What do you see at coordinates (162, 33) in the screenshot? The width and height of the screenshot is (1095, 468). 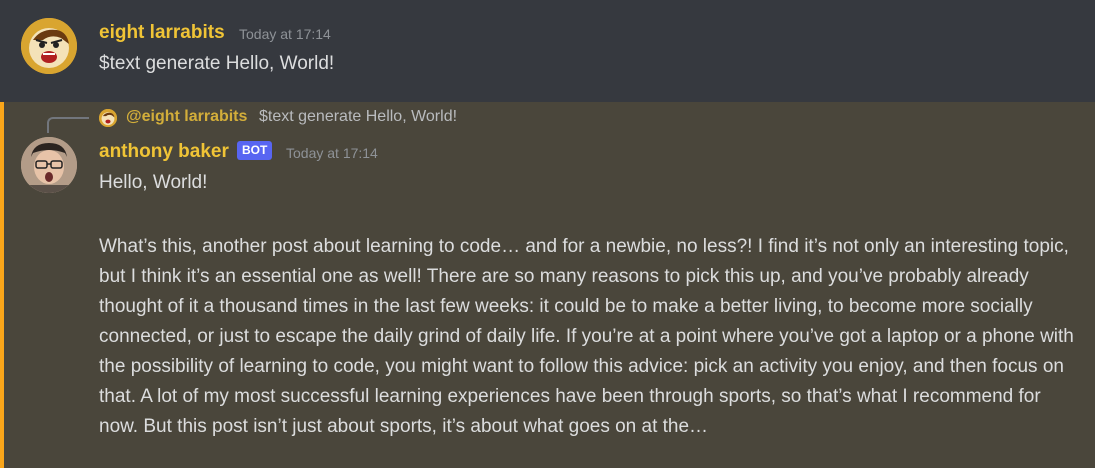 I see `username: eight larrabits` at bounding box center [162, 33].